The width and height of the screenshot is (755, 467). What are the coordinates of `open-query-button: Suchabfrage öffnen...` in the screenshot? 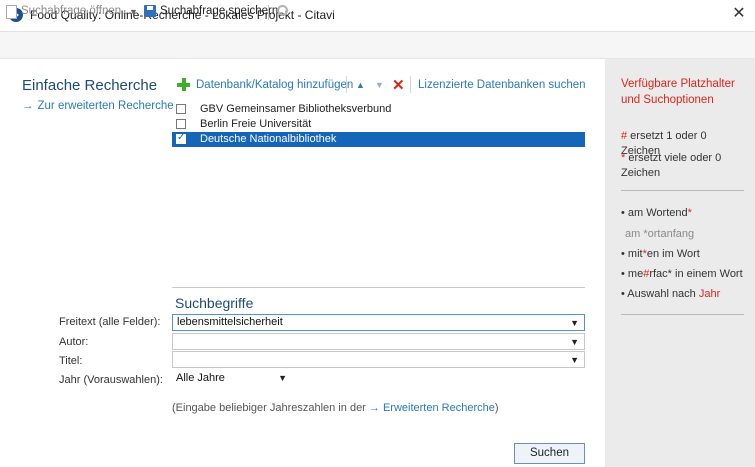 It's located at (76, 11).